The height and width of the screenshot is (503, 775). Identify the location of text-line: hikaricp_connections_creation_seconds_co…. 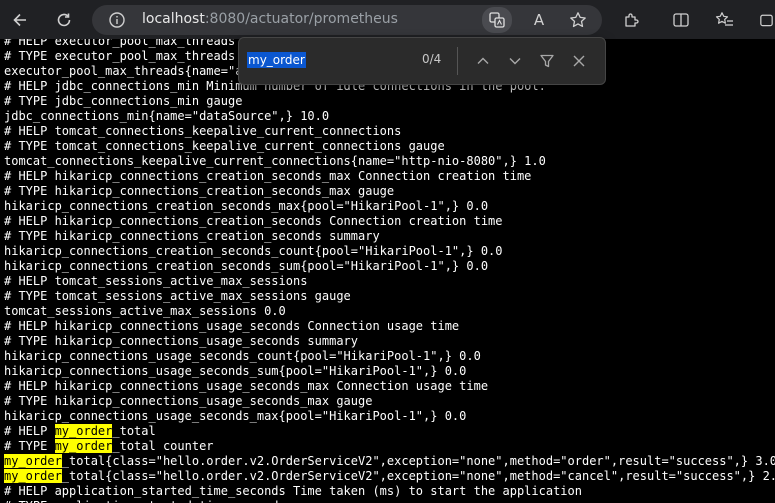
(253, 251).